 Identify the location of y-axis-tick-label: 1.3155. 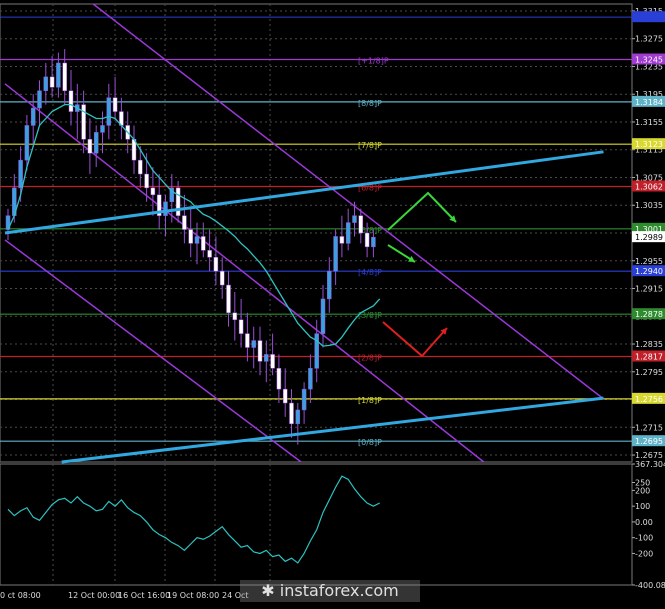
(649, 122).